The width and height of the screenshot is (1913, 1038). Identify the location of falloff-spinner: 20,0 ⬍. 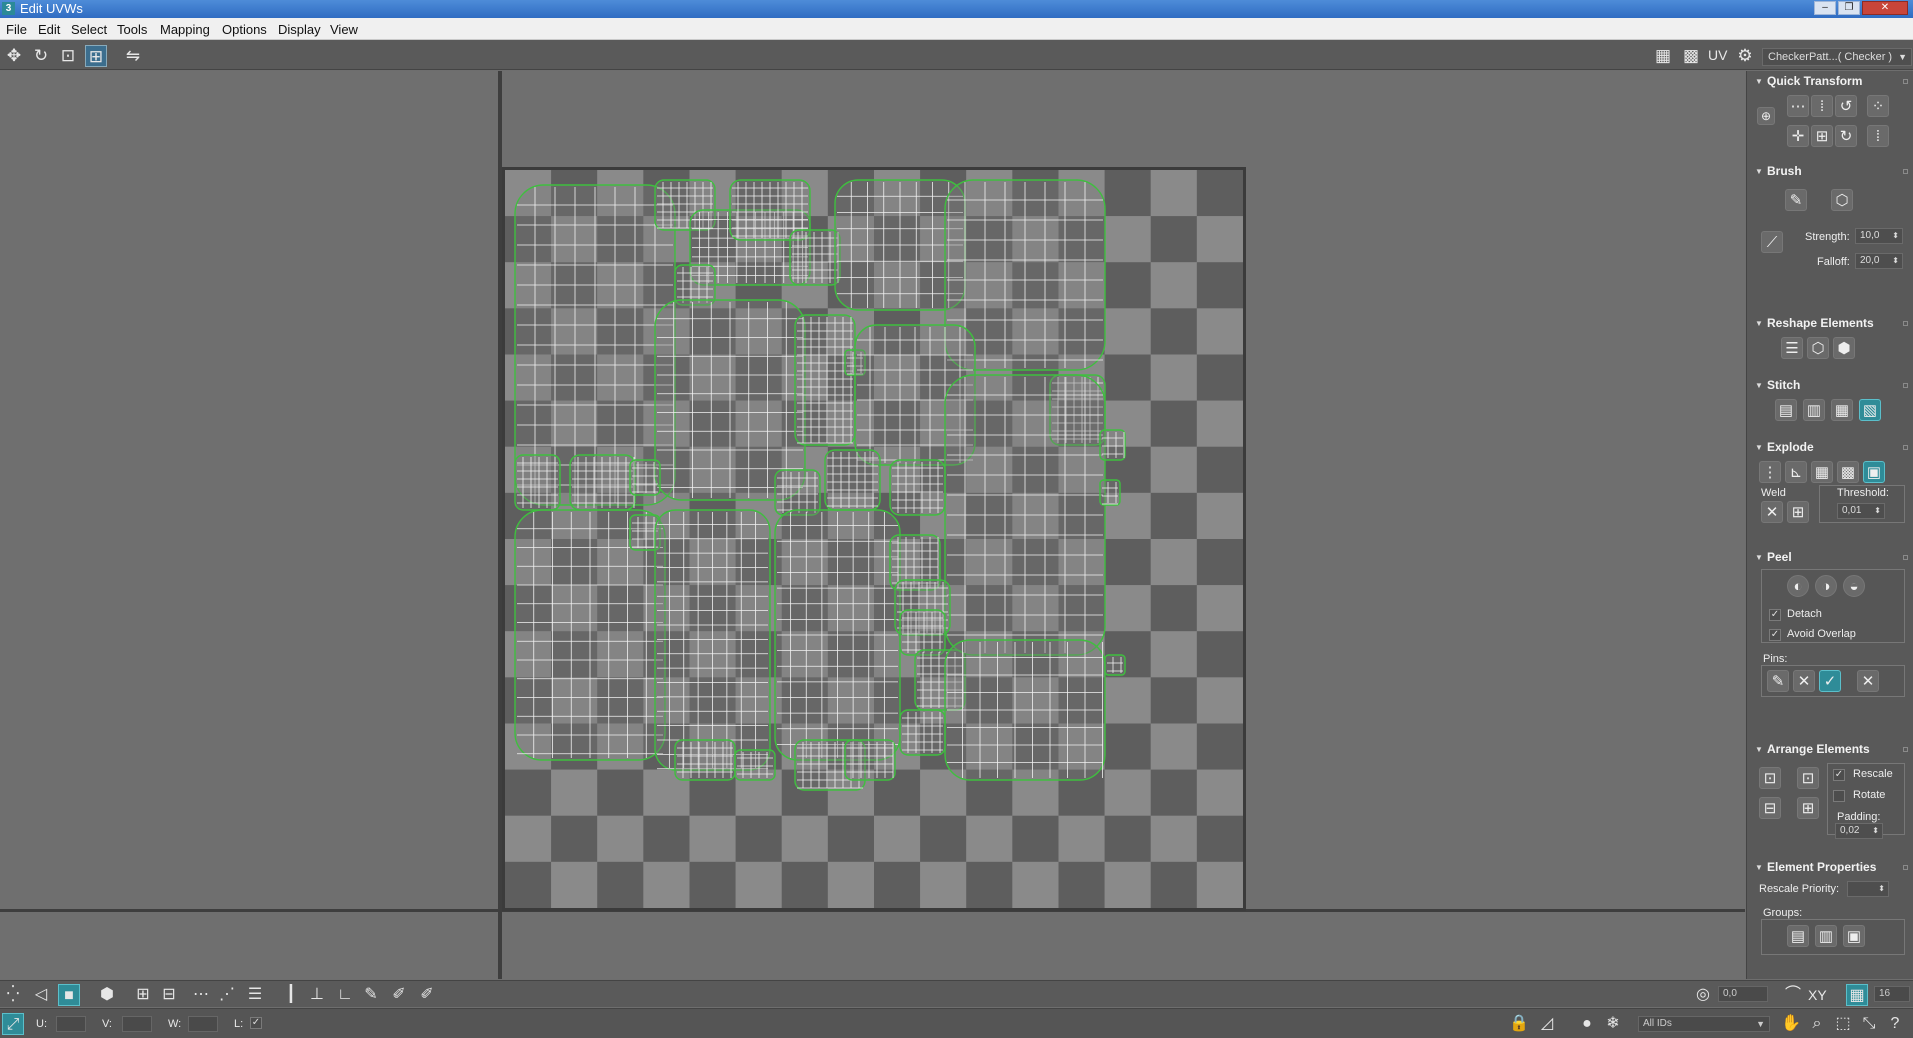
(1879, 261).